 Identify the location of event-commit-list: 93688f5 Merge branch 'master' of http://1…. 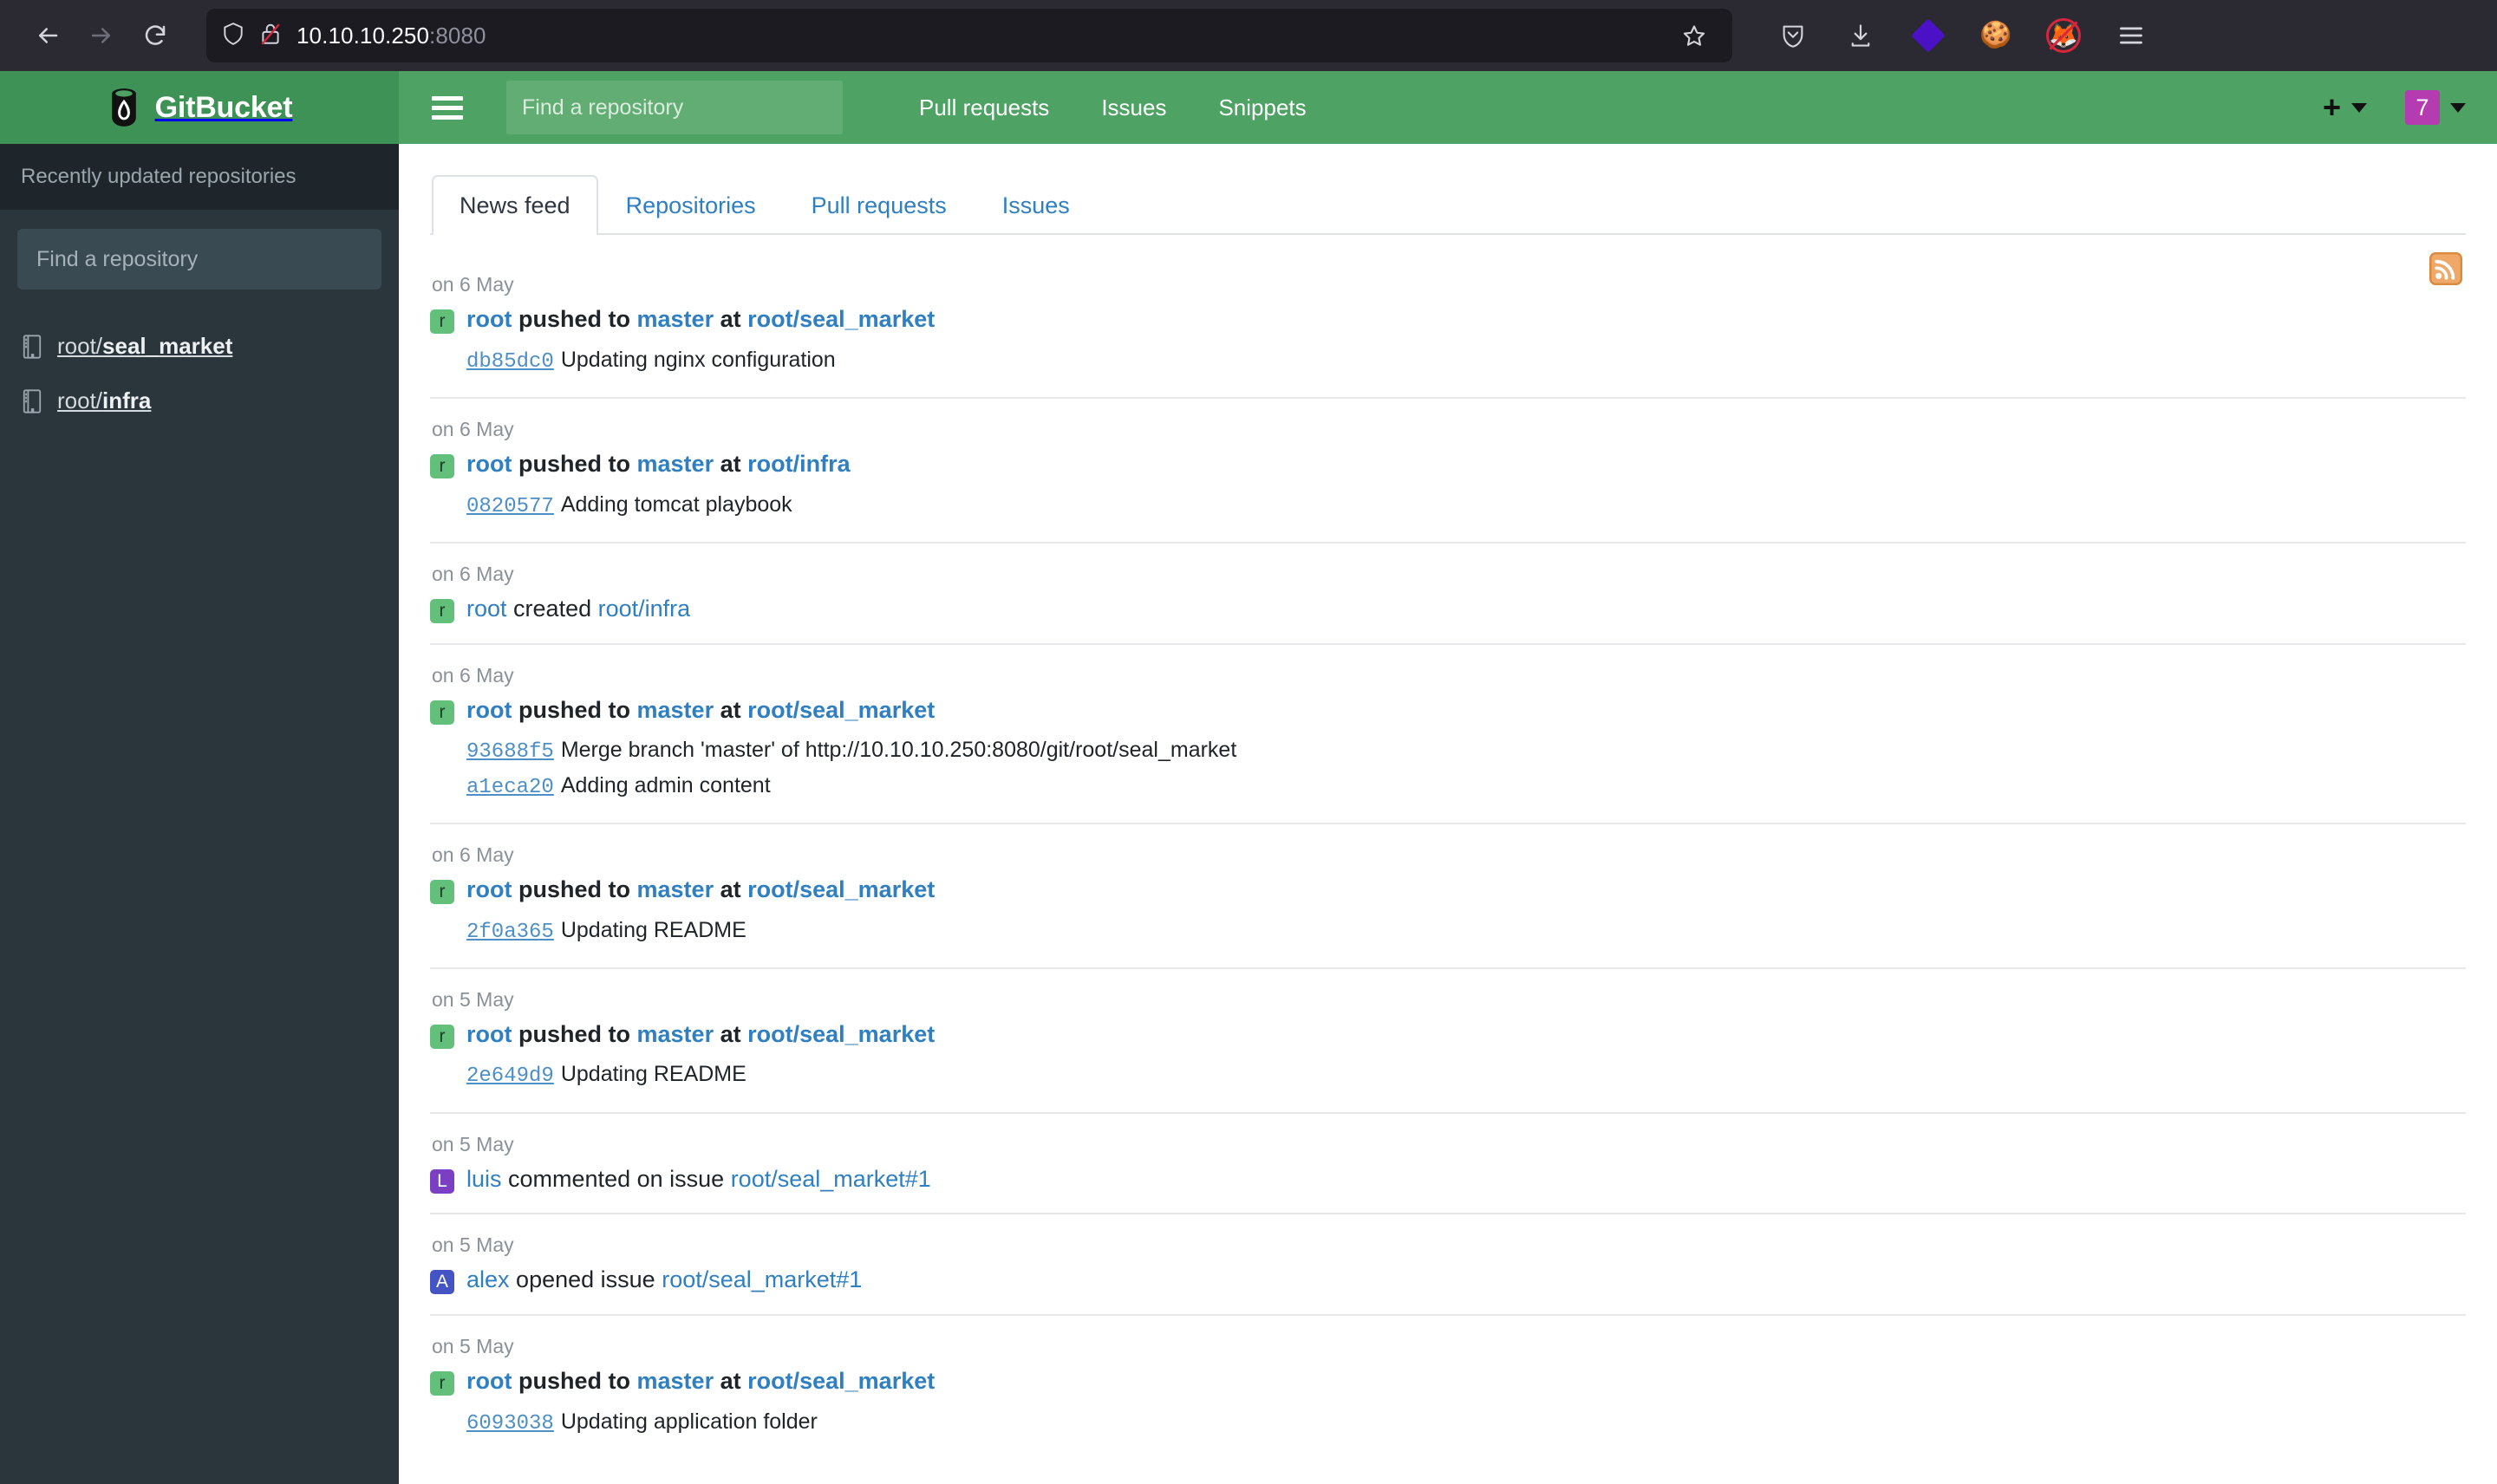
(1466, 768).